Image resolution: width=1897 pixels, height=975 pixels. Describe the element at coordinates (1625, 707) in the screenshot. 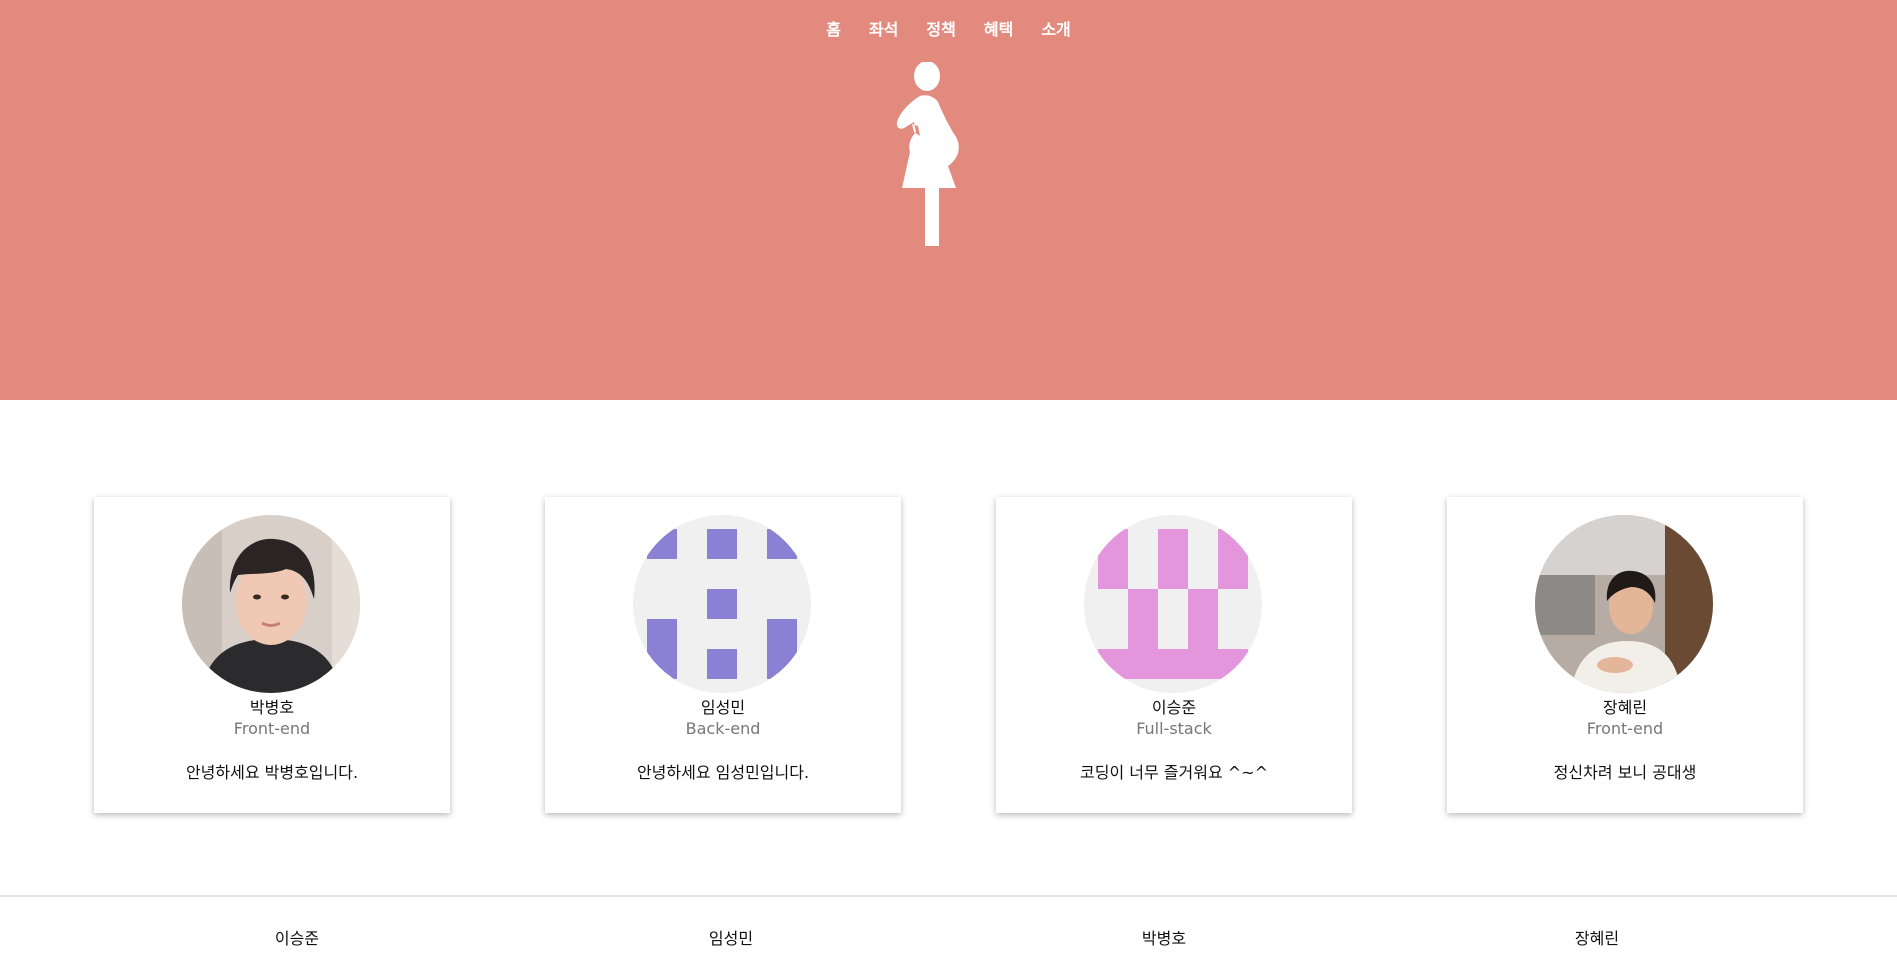

I see `member-name: 장혜린` at that location.